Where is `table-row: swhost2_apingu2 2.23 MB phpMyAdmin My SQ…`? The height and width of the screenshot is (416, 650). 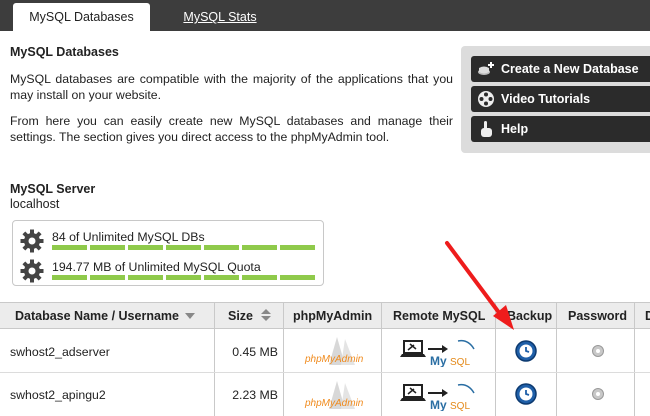 table-row: swhost2_apingu2 2.23 MB phpMyAdmin My SQ… is located at coordinates (325, 394).